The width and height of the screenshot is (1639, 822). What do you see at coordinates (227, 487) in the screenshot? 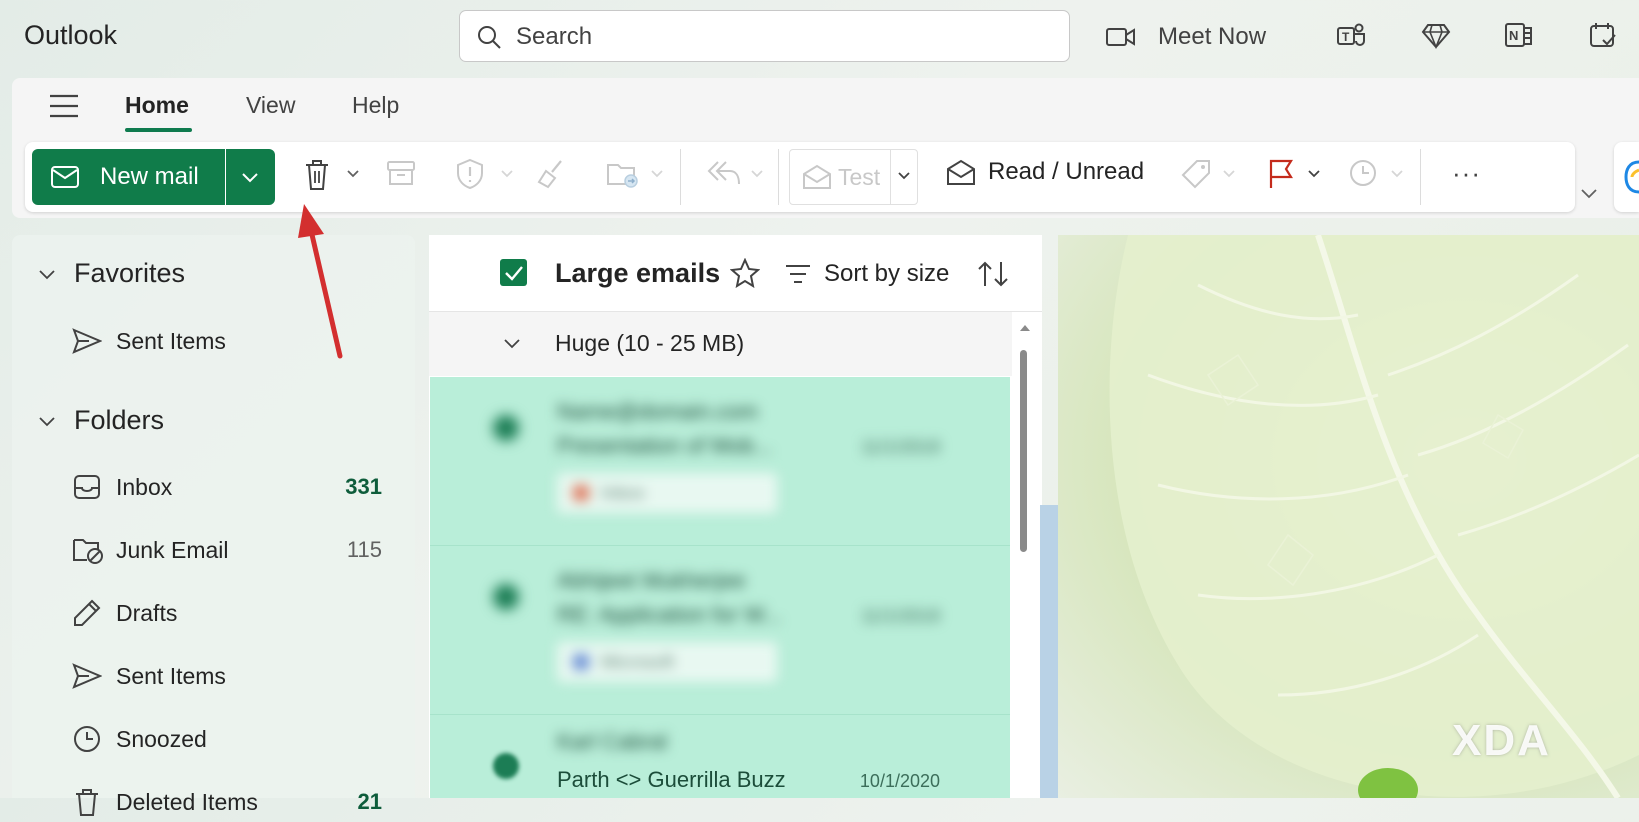
I see `sidebar-item-inbox: Inbox 331` at bounding box center [227, 487].